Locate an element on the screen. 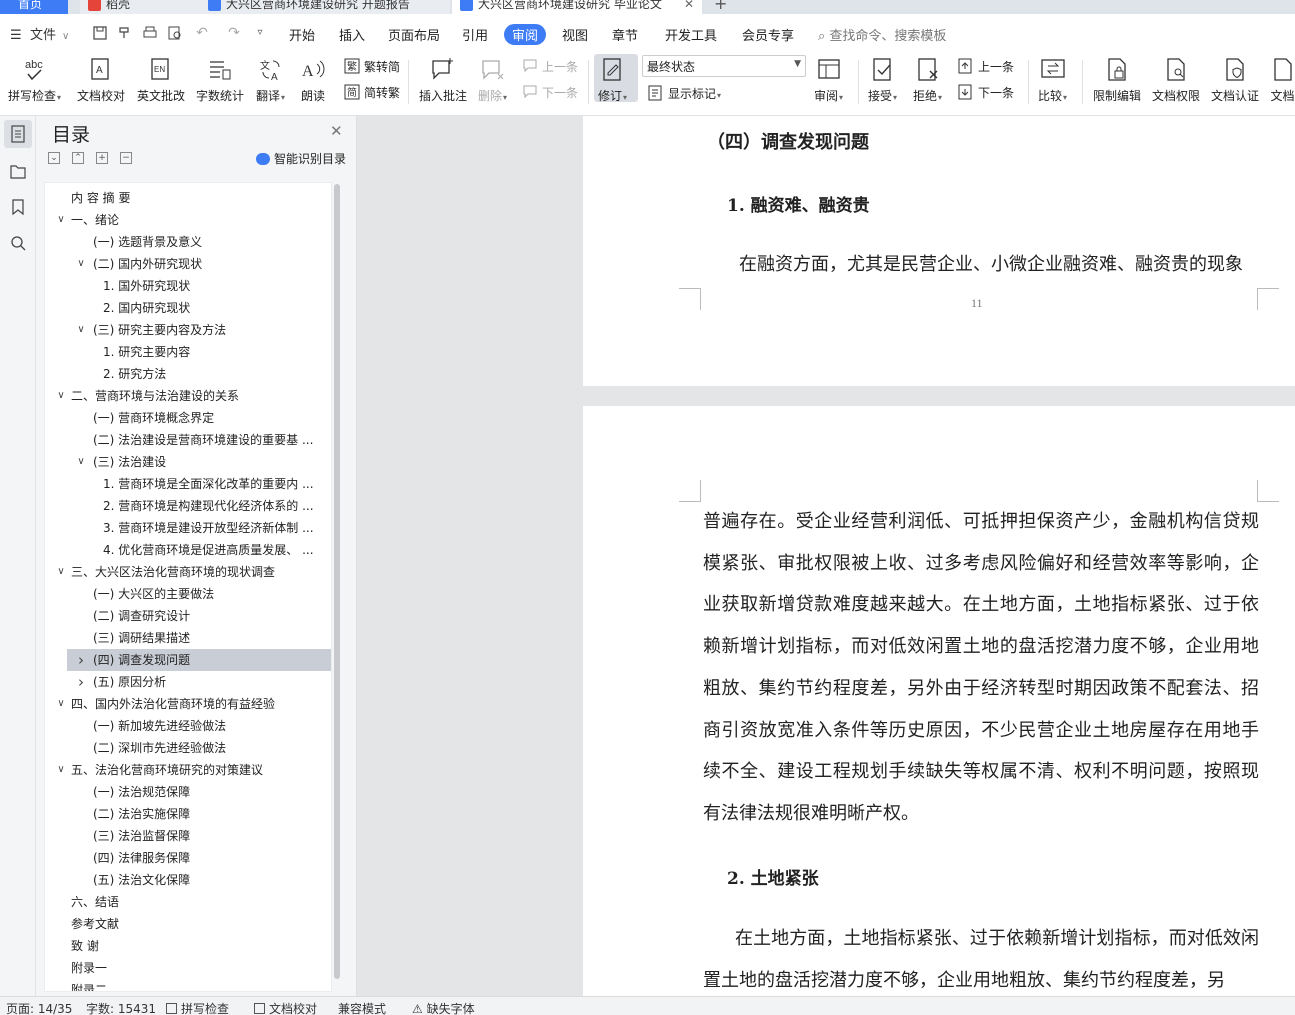  toc-item: (一) 大兴区的主要做法 is located at coordinates (188, 594).